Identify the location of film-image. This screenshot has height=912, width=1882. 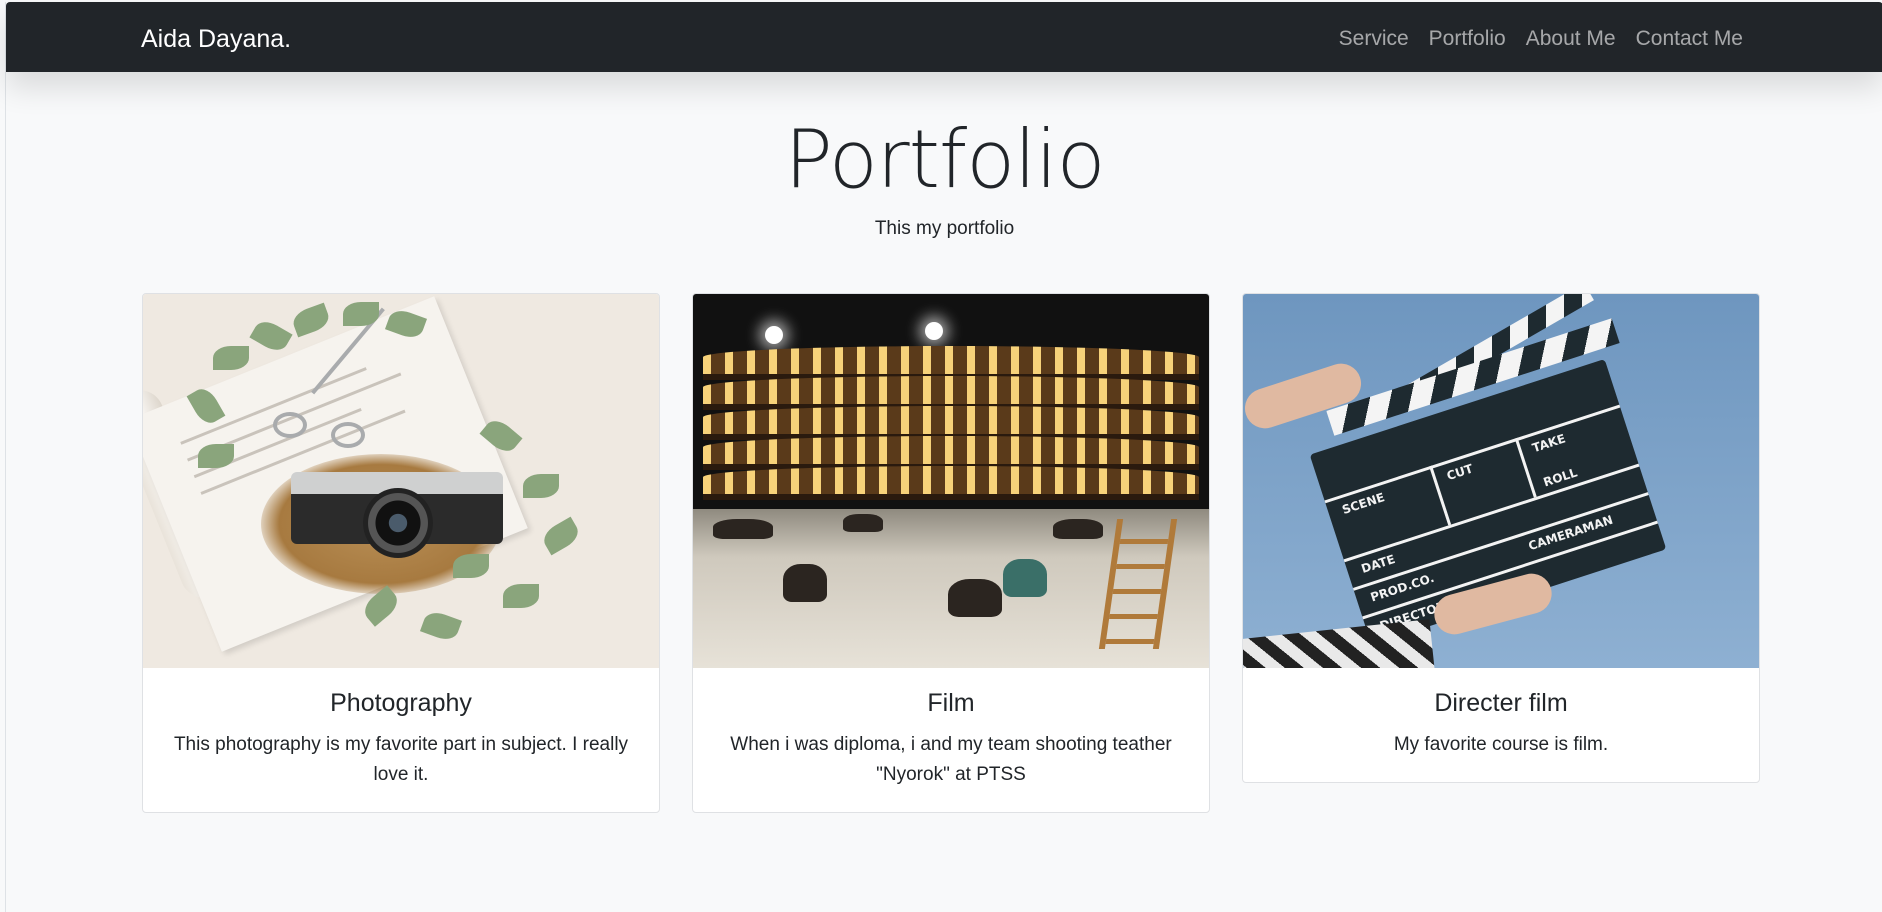
(951, 481).